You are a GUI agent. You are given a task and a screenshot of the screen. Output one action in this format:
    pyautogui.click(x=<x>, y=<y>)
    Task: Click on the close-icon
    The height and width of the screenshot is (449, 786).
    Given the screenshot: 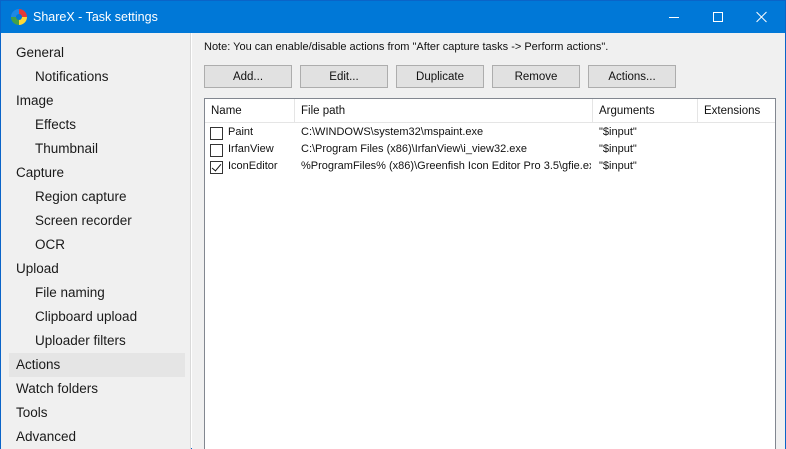 What is the action you would take?
    pyautogui.click(x=762, y=17)
    